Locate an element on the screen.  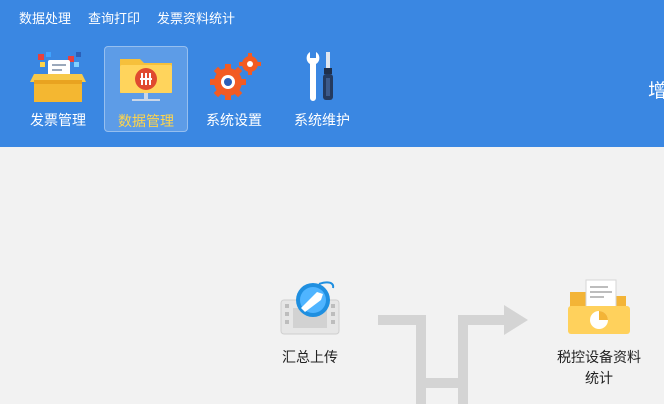
tool-label: 系统维护 is located at coordinates (322, 121).